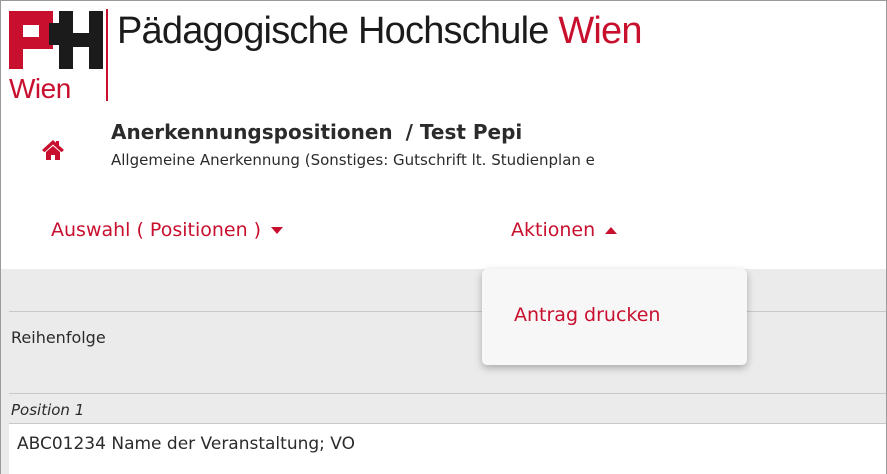  What do you see at coordinates (553, 230) in the screenshot?
I see `actions-menu-label: Aktionen` at bounding box center [553, 230].